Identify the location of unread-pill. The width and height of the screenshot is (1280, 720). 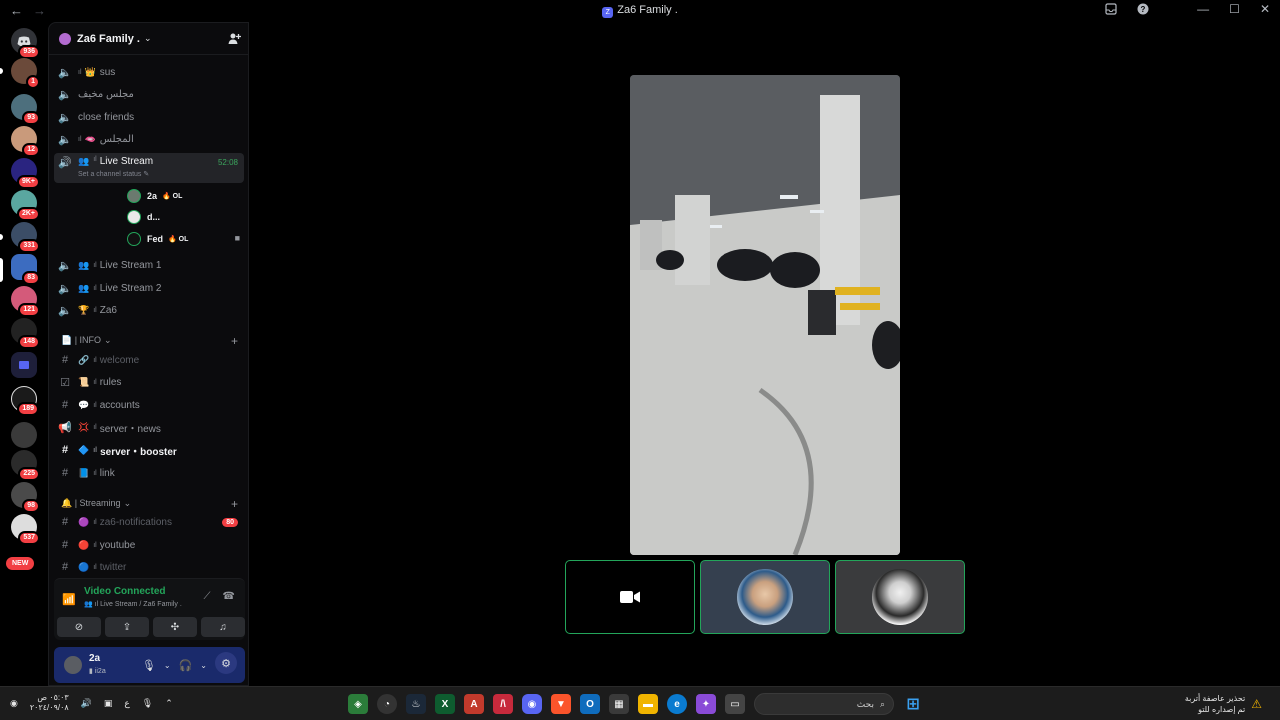
(1, 71).